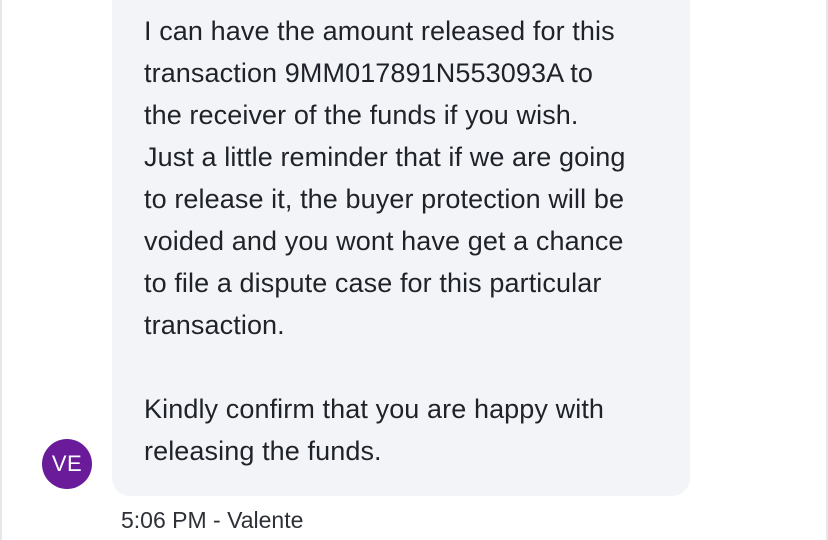  What do you see at coordinates (384, 241) in the screenshot?
I see `message-line: voided and you wont have get a chance` at bounding box center [384, 241].